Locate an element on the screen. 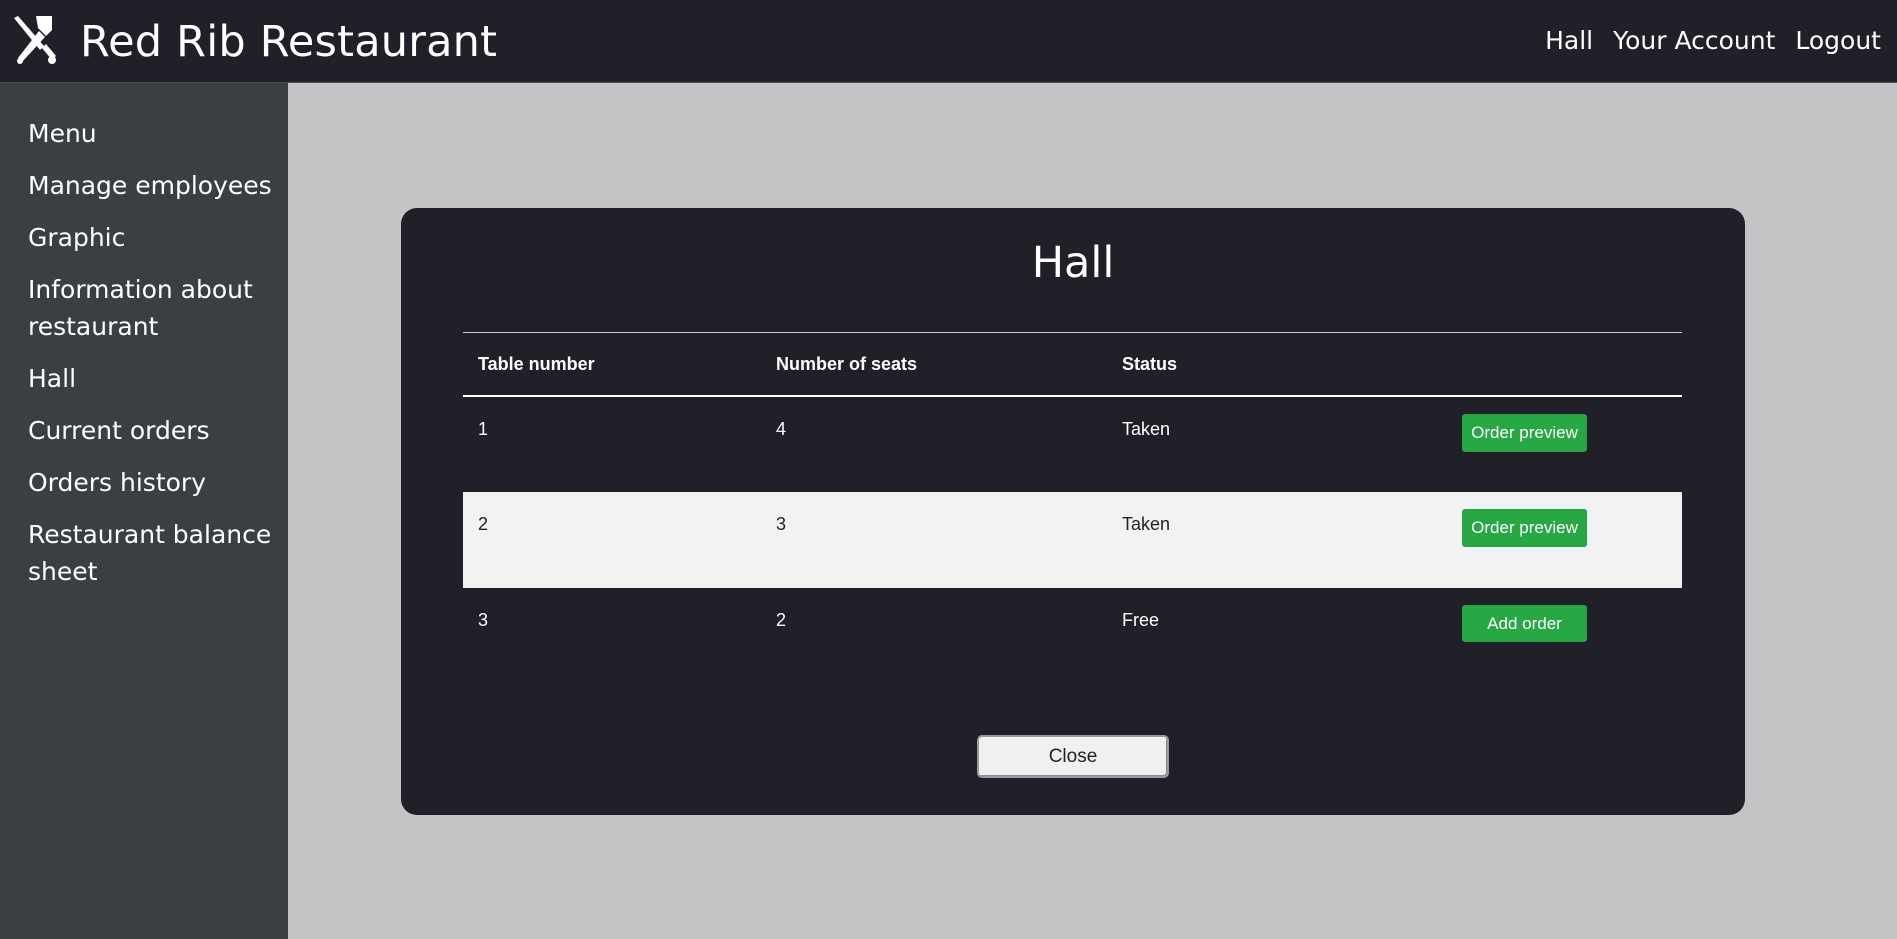  table-number-cell: 1 is located at coordinates (483, 429).